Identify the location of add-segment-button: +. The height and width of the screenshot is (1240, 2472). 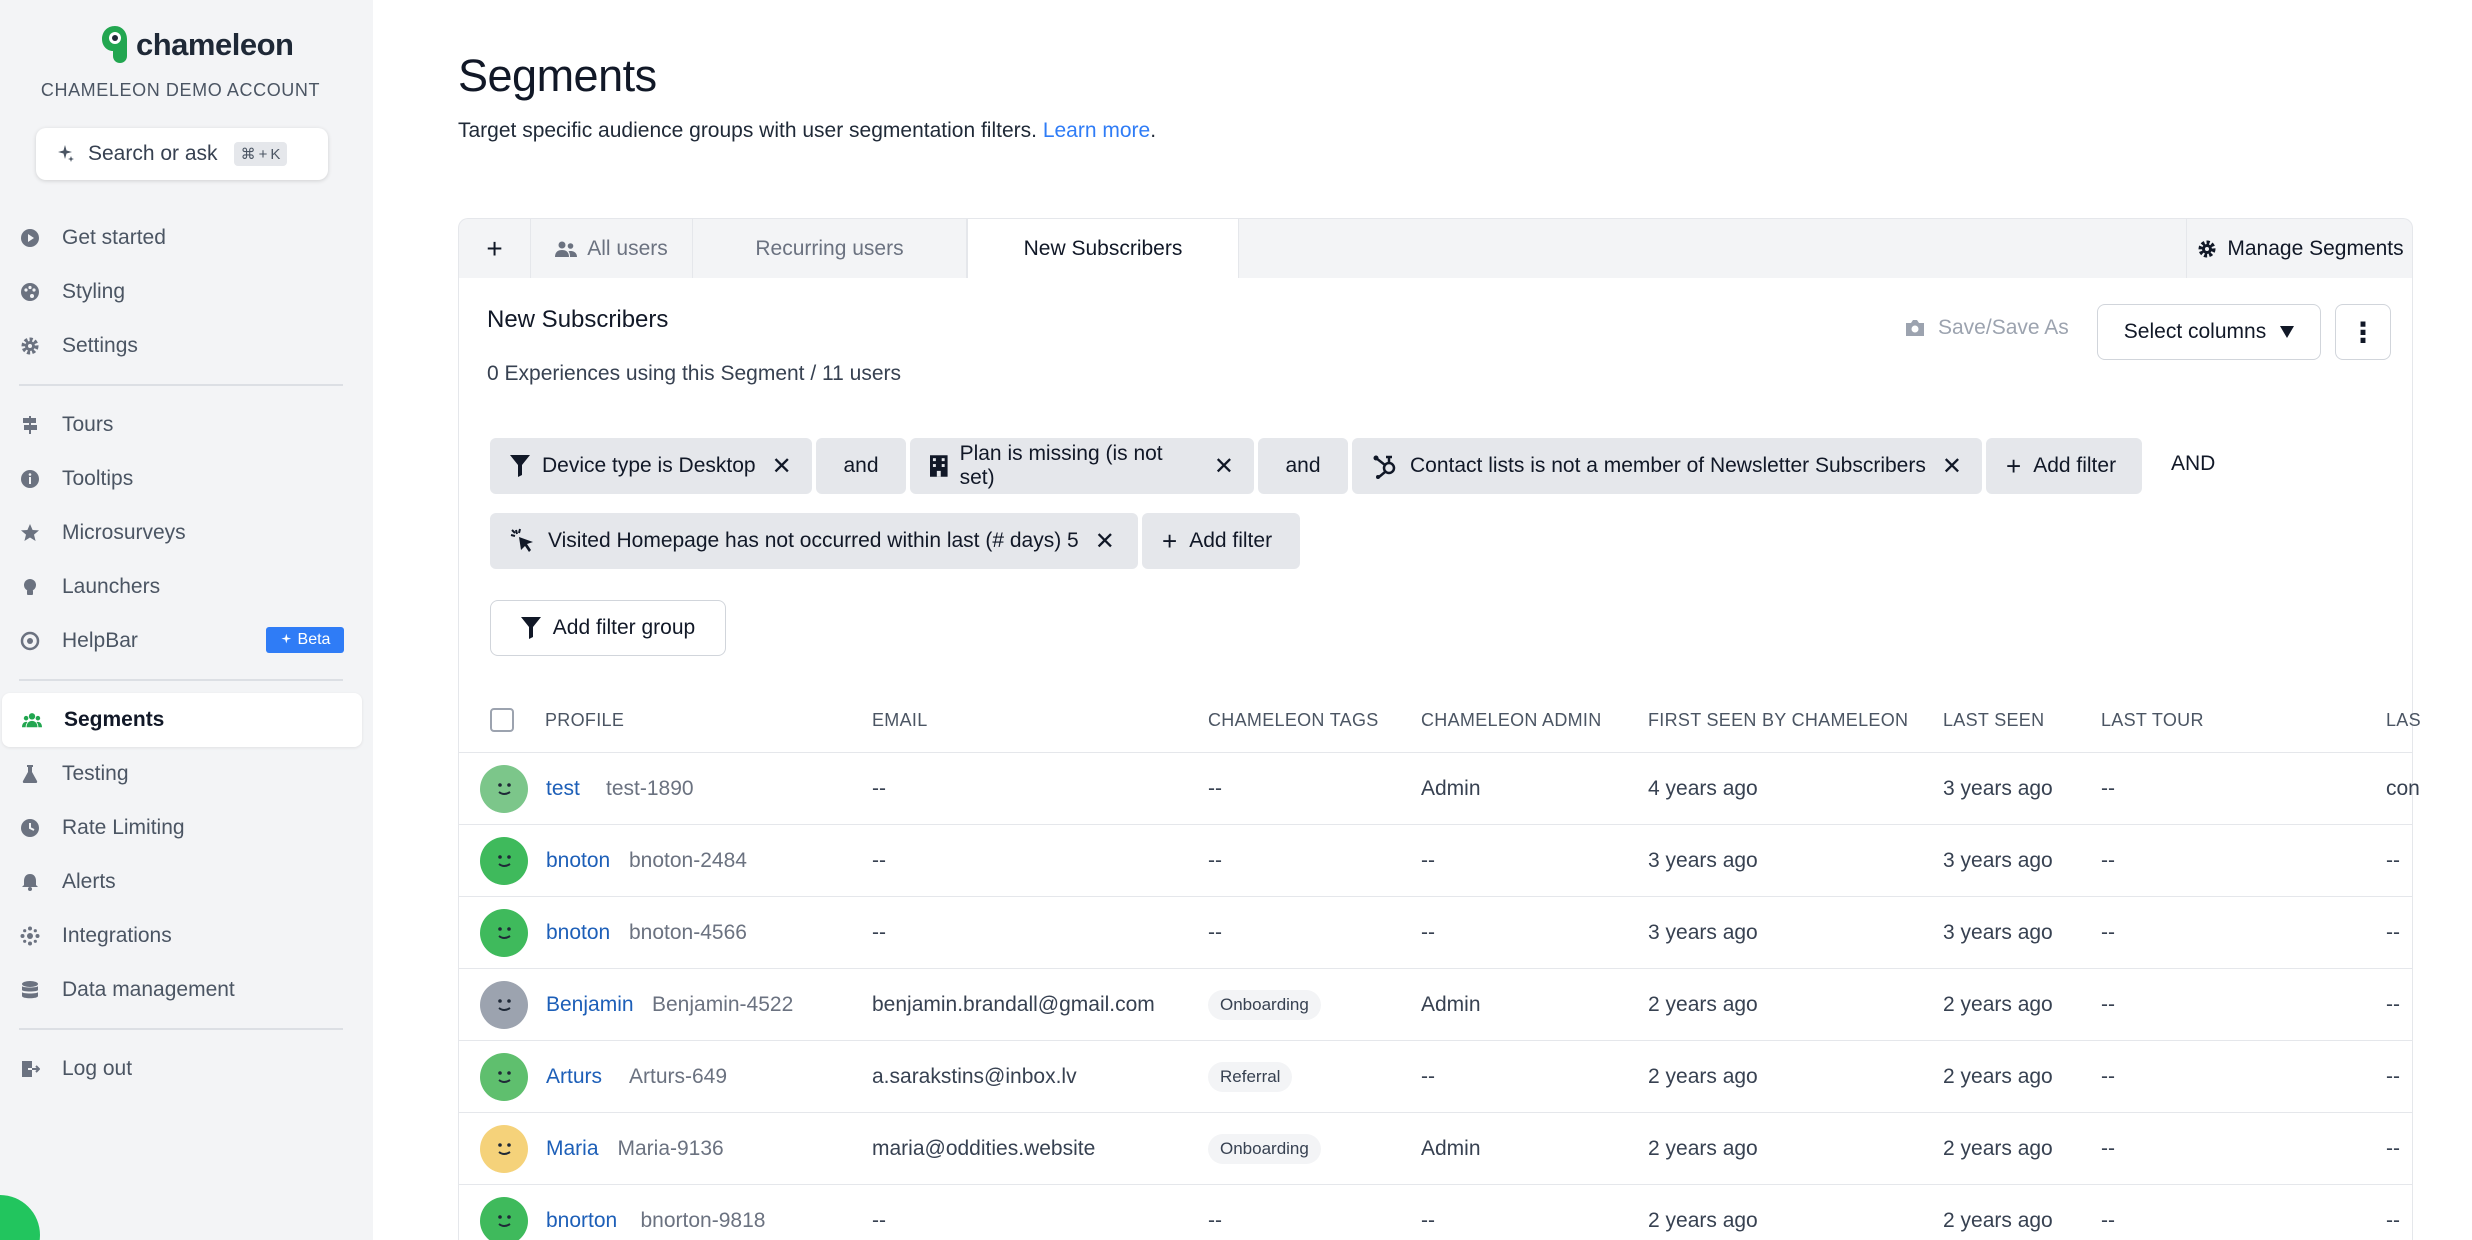
(495, 249).